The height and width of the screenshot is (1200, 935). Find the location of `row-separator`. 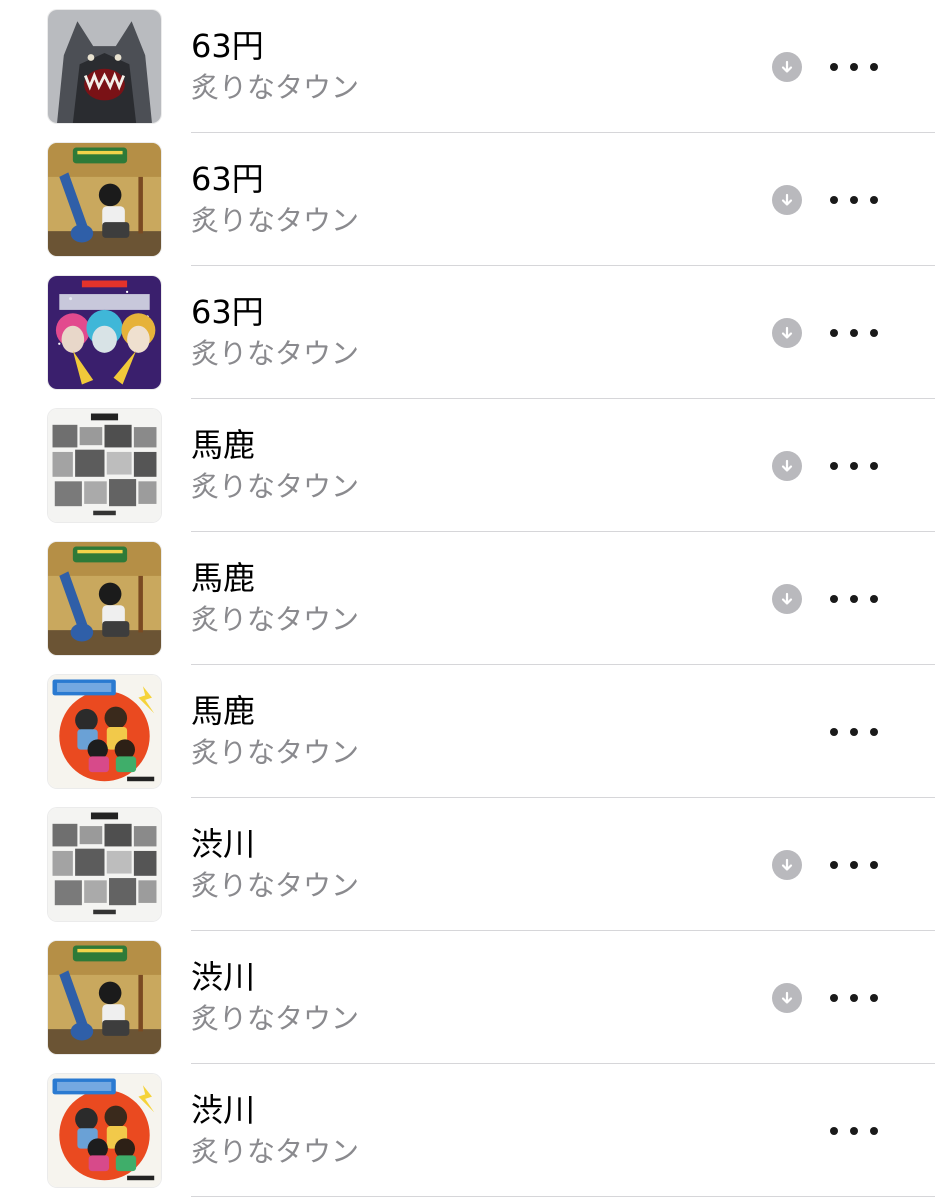

row-separator is located at coordinates (563, 1196).